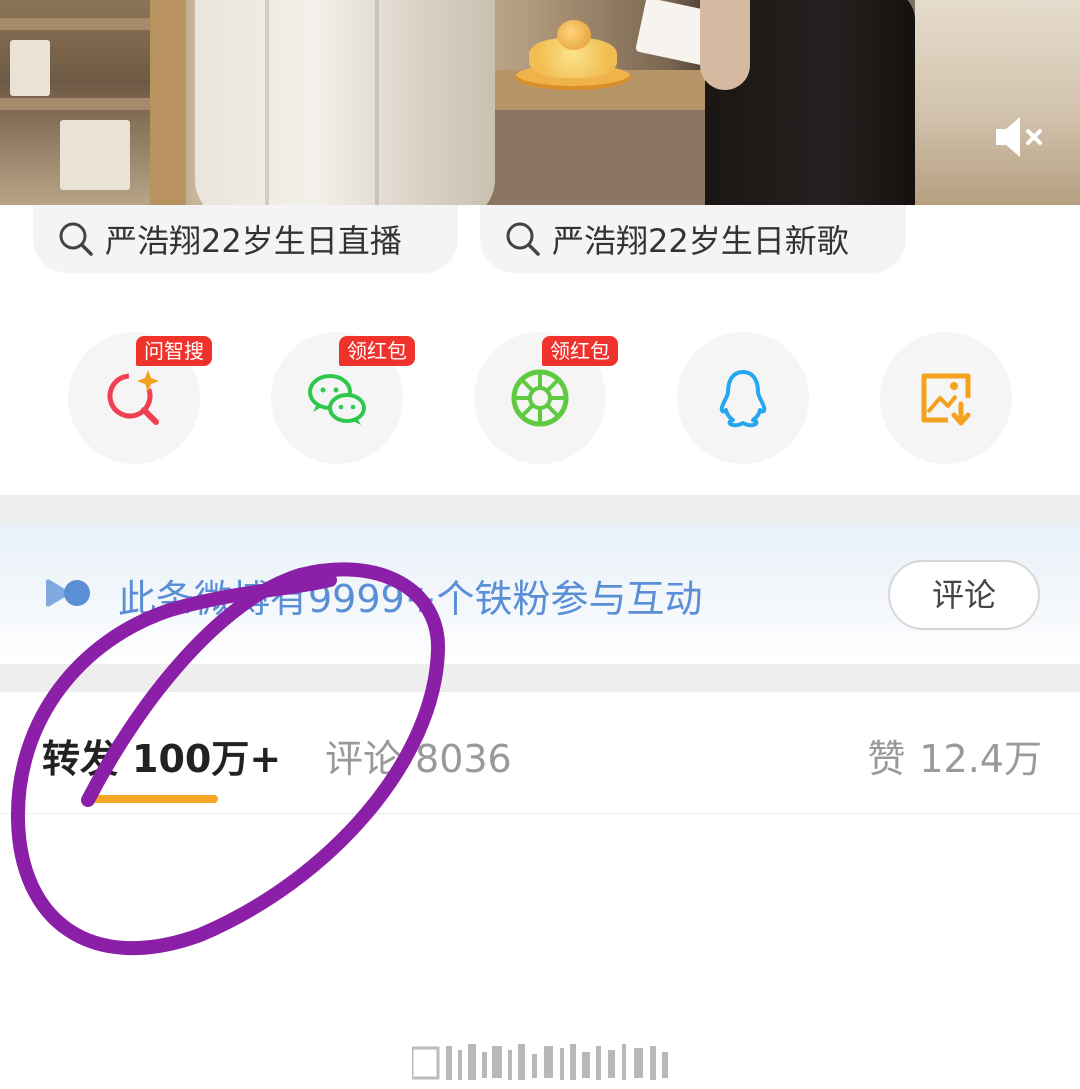  What do you see at coordinates (886, 759) in the screenshot?
I see `tab-like-label: 赞` at bounding box center [886, 759].